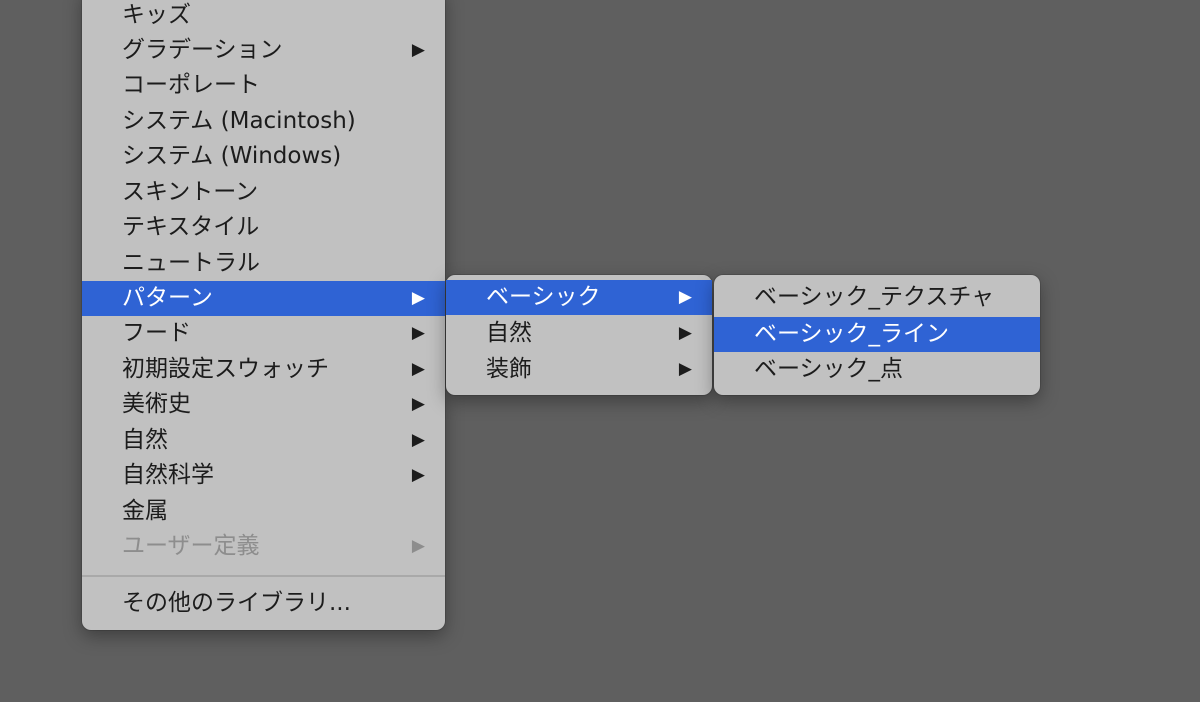  I want to click on menu-item-art-history: 美術史 ▶, so click(263, 404).